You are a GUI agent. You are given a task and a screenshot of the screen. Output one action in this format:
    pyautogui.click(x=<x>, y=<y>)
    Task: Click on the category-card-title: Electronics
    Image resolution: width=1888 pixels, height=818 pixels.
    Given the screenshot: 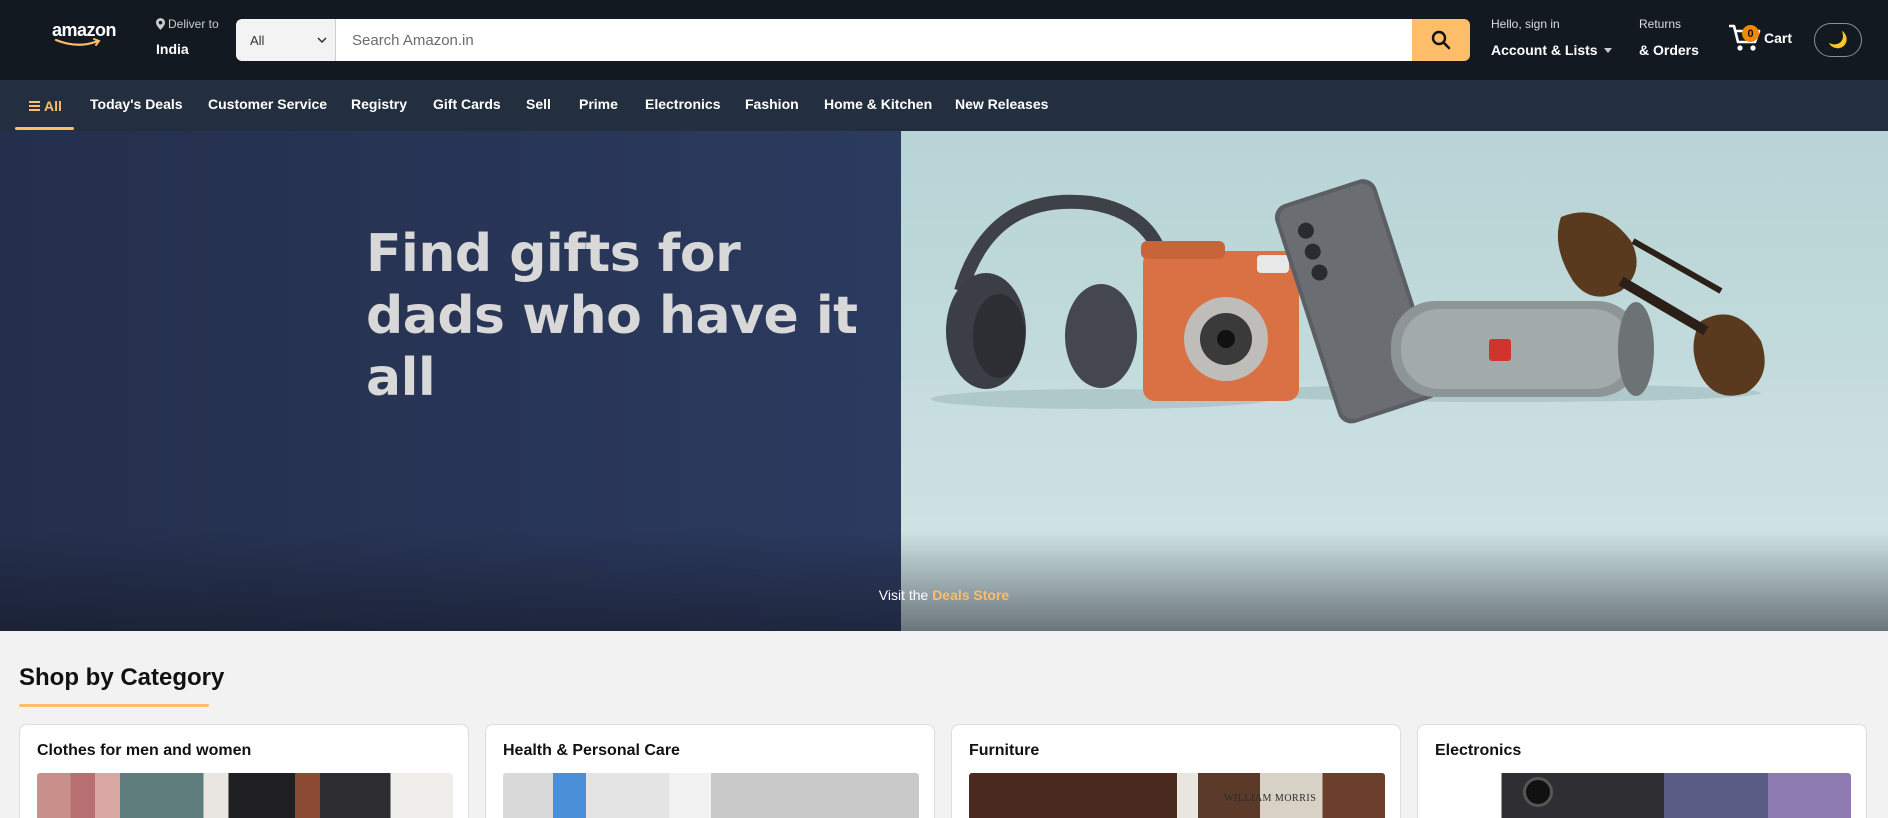 What is the action you would take?
    pyautogui.click(x=1478, y=750)
    